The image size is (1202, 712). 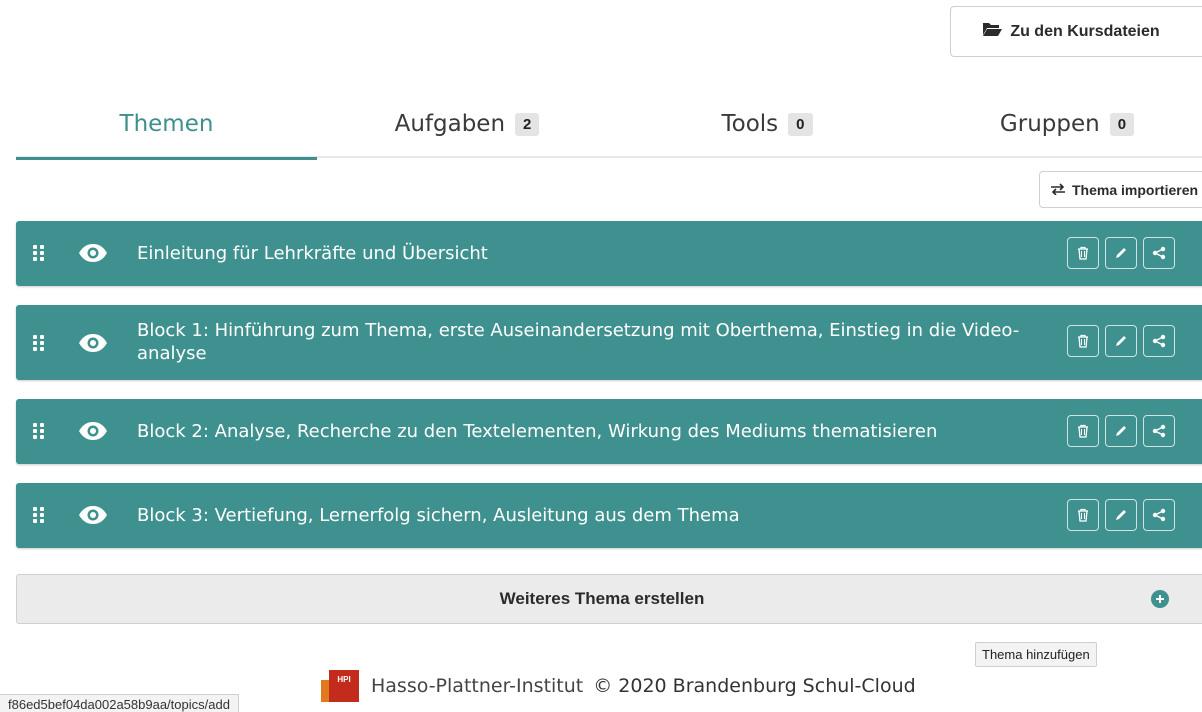 I want to click on tab-tools: Tools 0, so click(x=767, y=124).